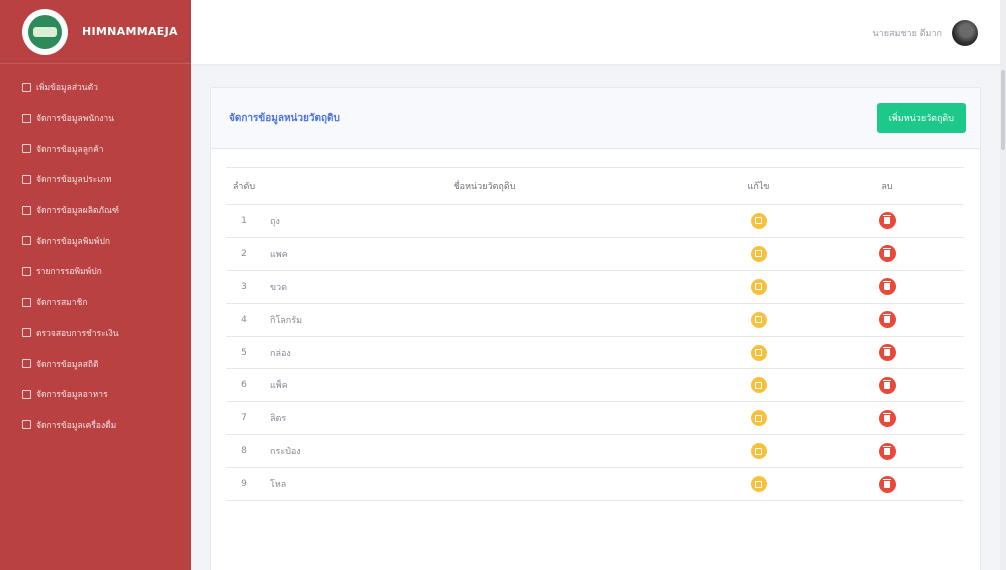  What do you see at coordinates (484, 287) in the screenshot?
I see `unit-name: ขวด` at bounding box center [484, 287].